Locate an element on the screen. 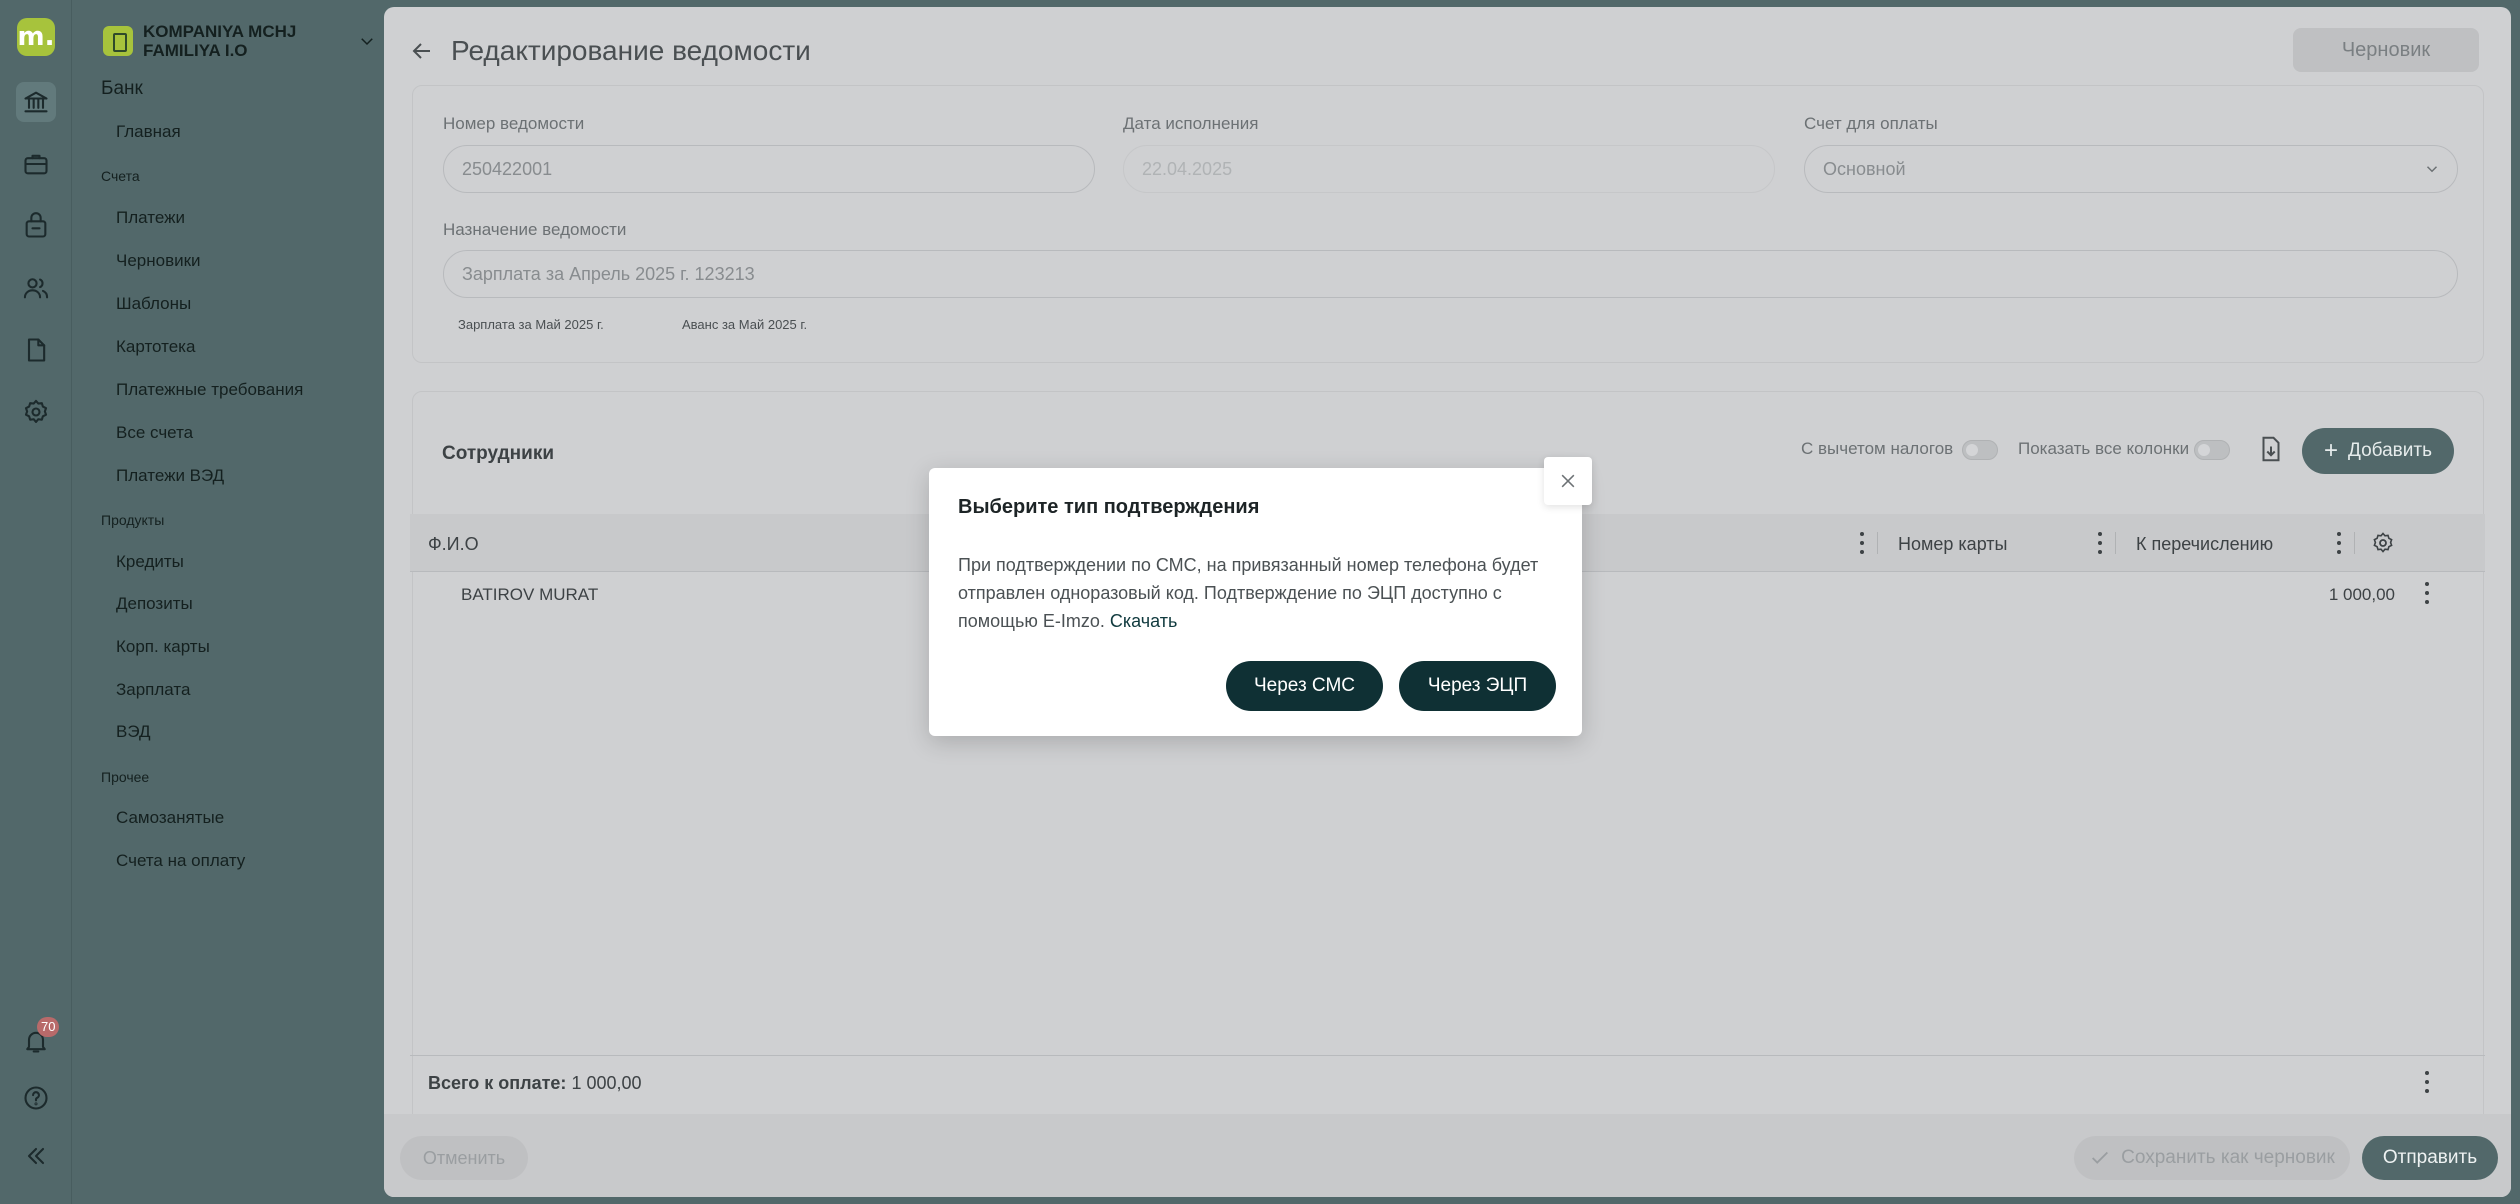  icon-rail: m. 70 is located at coordinates (36, 602).